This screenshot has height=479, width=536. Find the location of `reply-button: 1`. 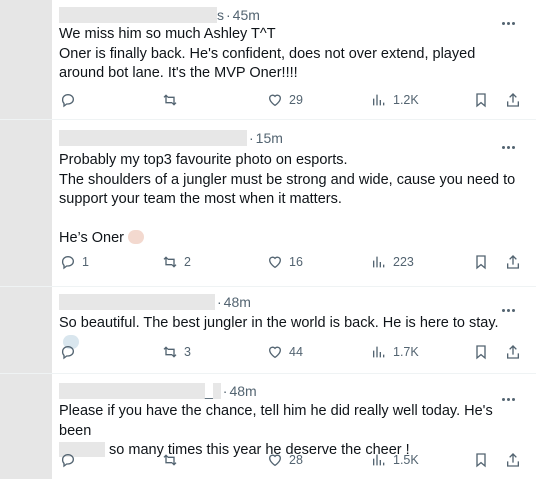

reply-button: 1 is located at coordinates (74, 262).